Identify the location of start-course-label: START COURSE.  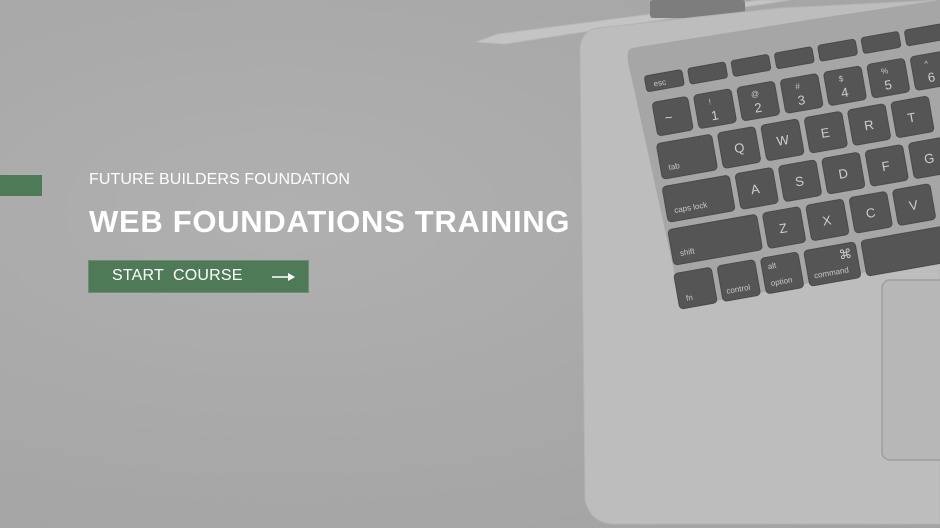
(177, 275).